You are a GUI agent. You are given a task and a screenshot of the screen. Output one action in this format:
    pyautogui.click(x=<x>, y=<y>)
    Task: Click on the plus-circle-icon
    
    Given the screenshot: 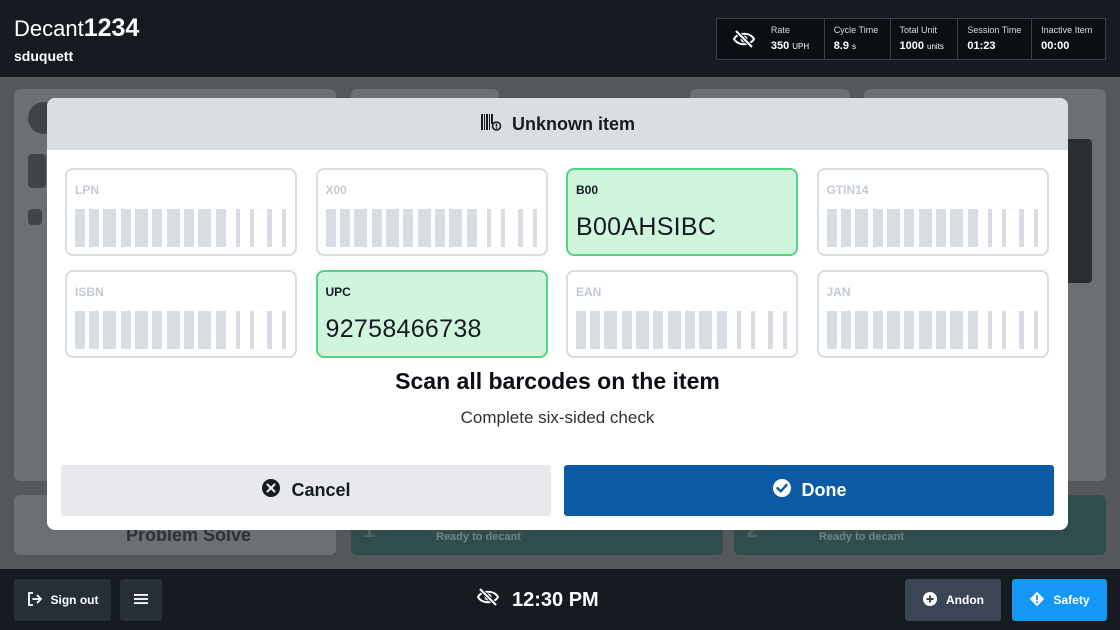 What is the action you would take?
    pyautogui.click(x=930, y=600)
    